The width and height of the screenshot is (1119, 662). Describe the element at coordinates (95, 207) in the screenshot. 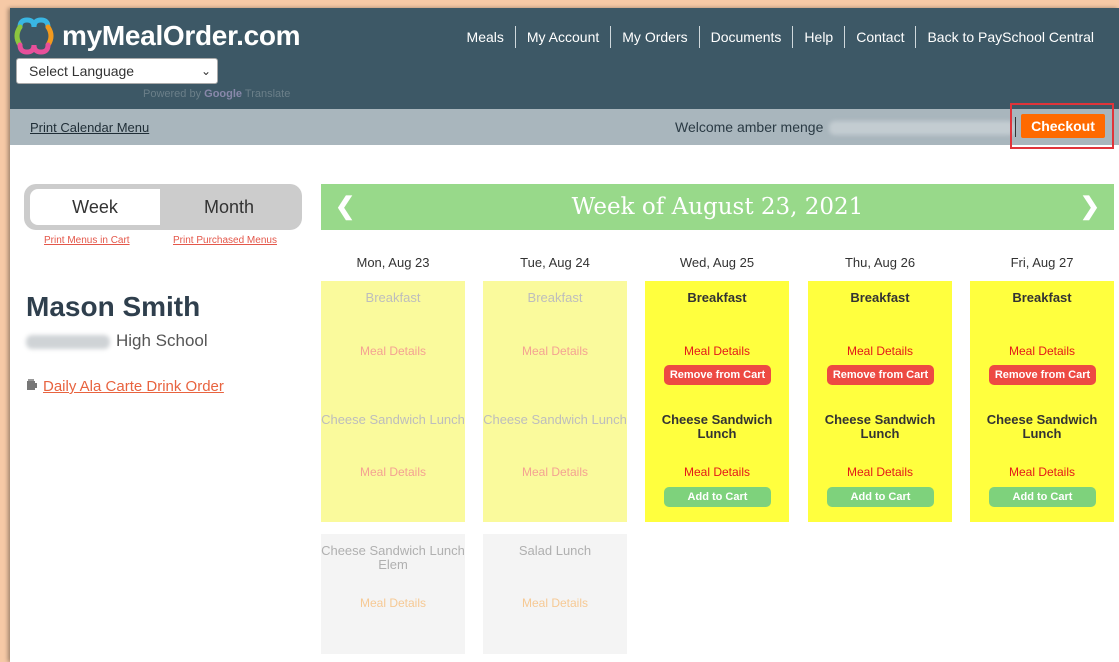

I see `week-view-button: Week` at that location.